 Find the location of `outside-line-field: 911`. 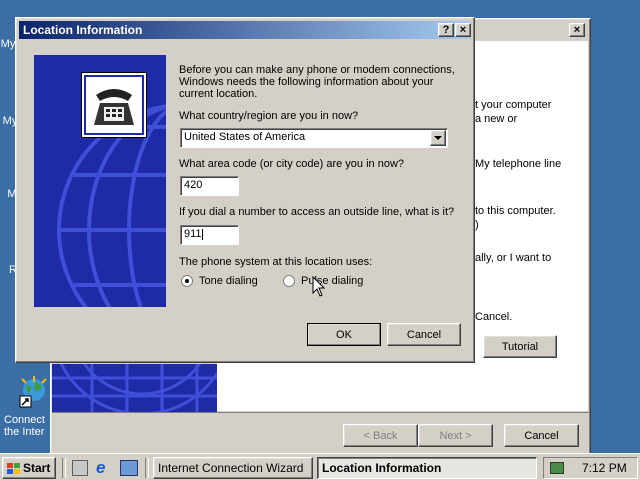

outside-line-field: 911 is located at coordinates (209, 235).